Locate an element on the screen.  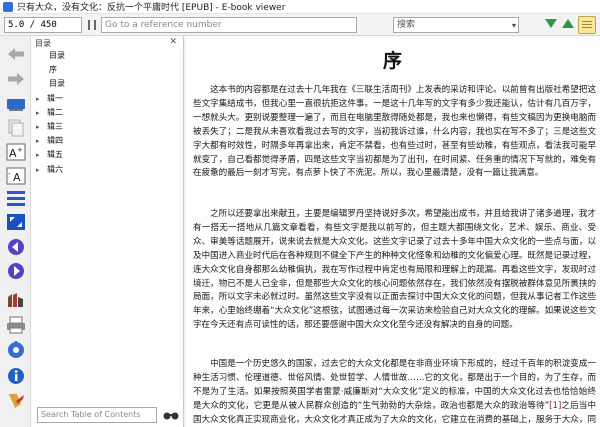
toc-list: 目录 序 目录 ▸ 辑一 ▸ 辑二 ▸ 辑三 ▸ 辑四 ▸ 辑五 ▸ 辑六 is located at coordinates (107, 113).